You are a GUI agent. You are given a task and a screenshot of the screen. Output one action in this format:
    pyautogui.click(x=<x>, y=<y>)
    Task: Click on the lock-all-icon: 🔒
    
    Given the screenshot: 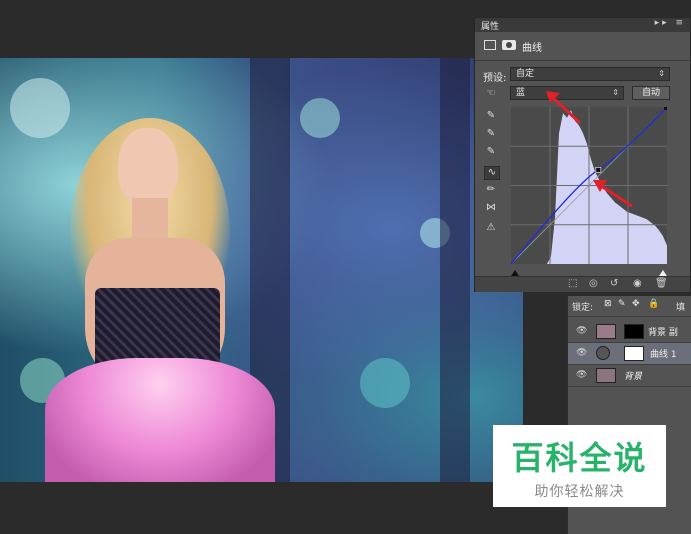 What is the action you would take?
    pyautogui.click(x=653, y=304)
    